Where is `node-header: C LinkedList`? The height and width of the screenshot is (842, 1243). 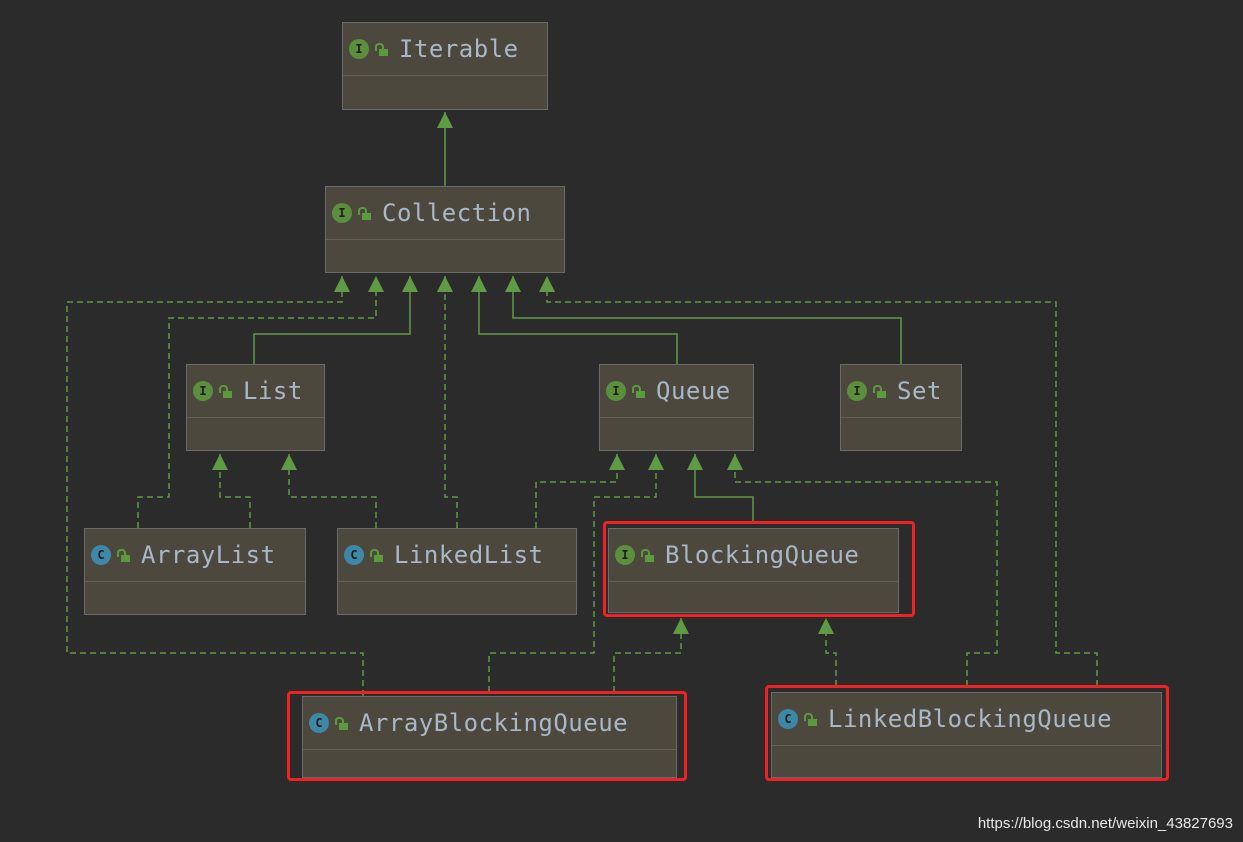 node-header: C LinkedList is located at coordinates (457, 555).